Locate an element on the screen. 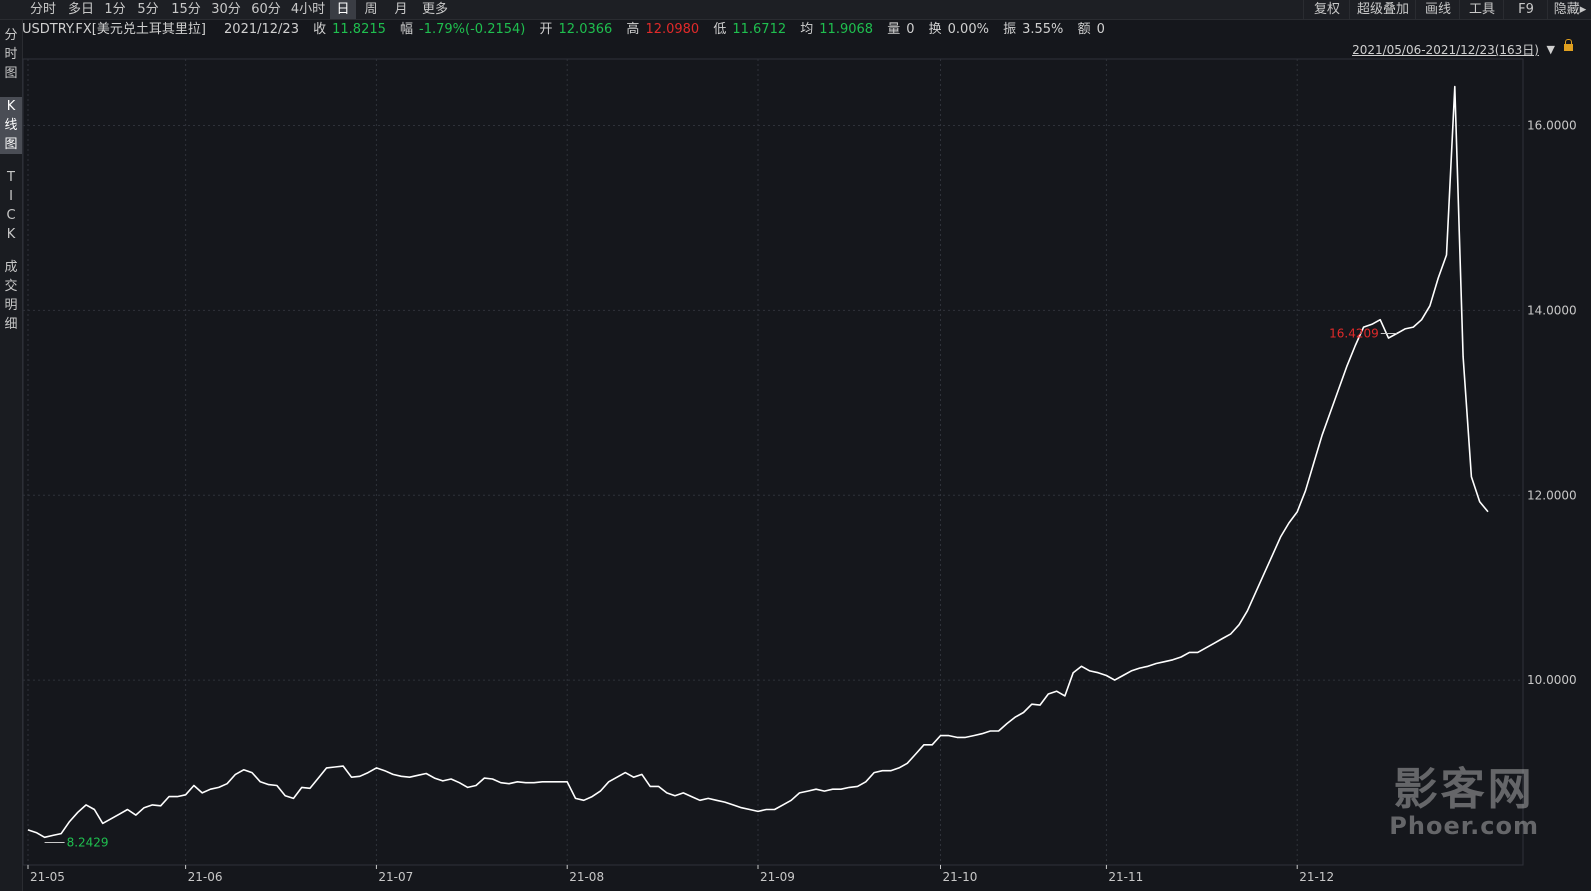 This screenshot has height=891, width=1591. watermark-en: Phoer.com is located at coordinates (1464, 826).